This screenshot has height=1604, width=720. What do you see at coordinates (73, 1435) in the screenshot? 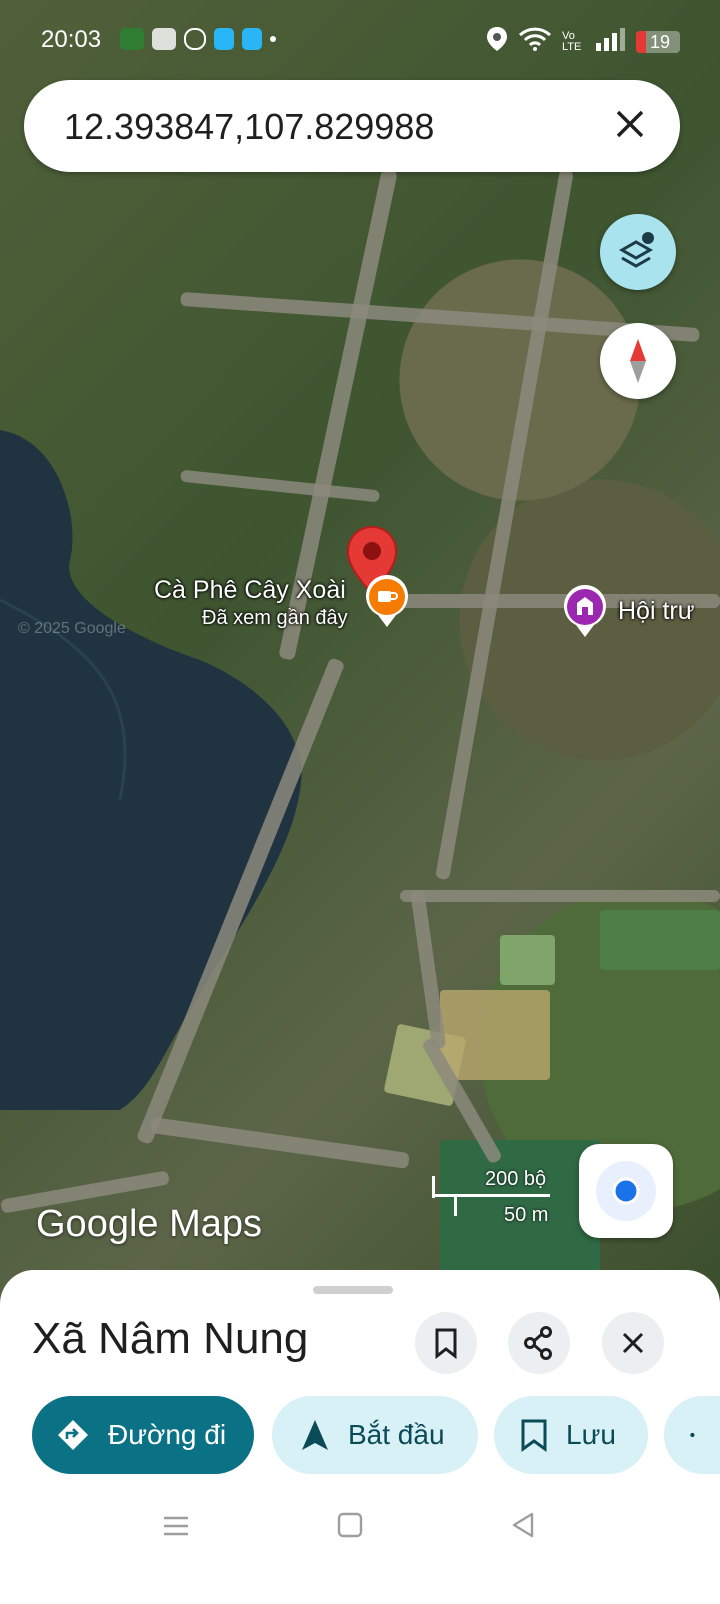
I see `directions-icon` at bounding box center [73, 1435].